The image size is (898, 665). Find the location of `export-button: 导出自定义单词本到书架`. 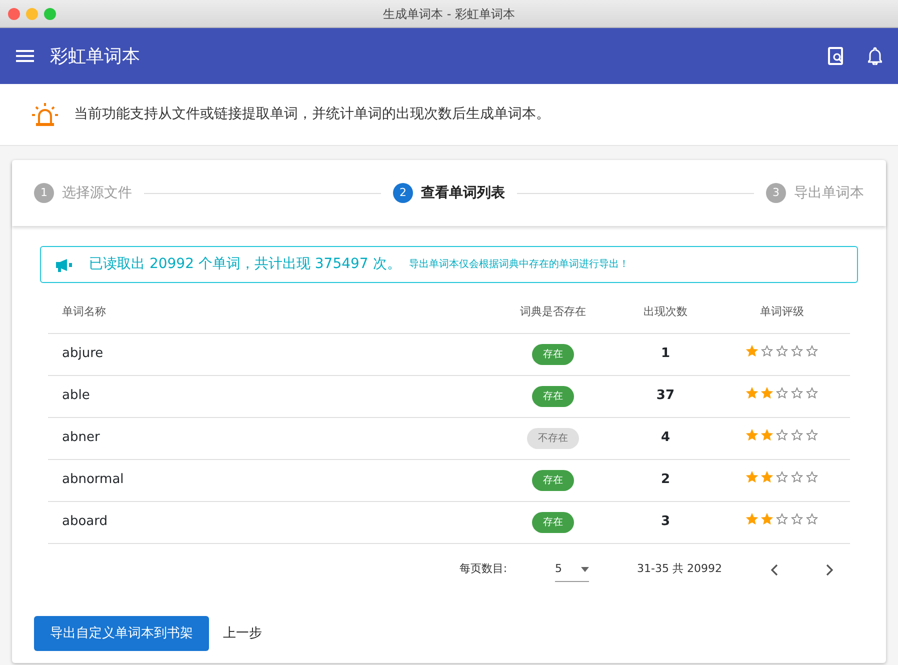

export-button: 导出自定义单词本到书架 is located at coordinates (121, 633).